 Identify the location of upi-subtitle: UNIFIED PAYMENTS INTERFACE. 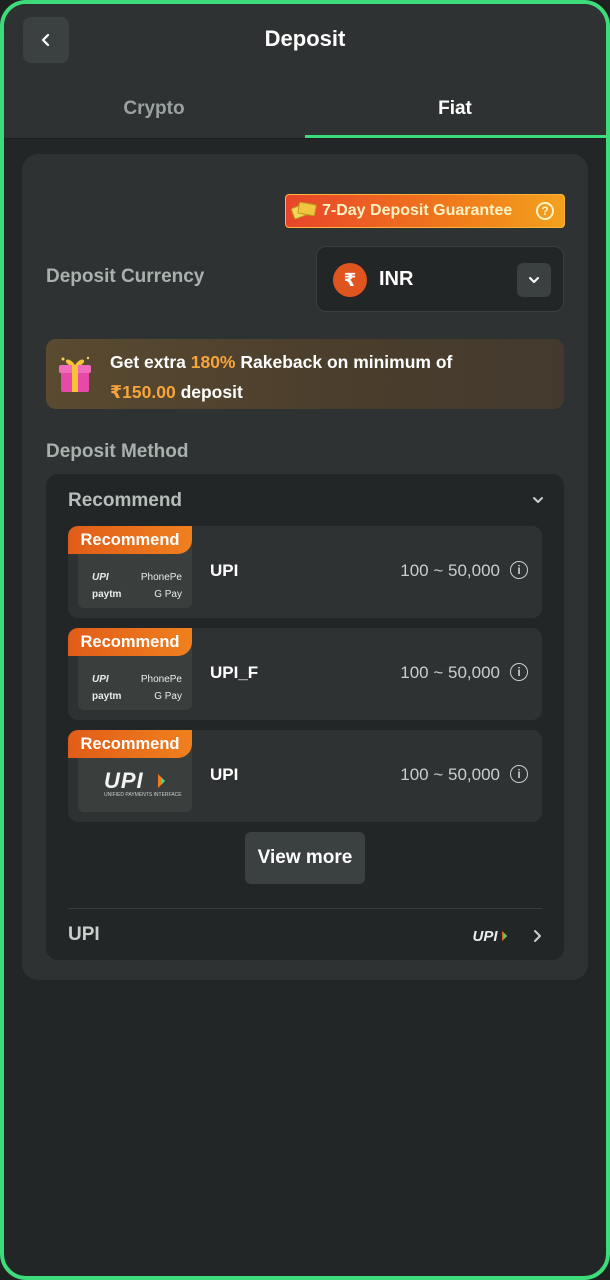
(143, 795).